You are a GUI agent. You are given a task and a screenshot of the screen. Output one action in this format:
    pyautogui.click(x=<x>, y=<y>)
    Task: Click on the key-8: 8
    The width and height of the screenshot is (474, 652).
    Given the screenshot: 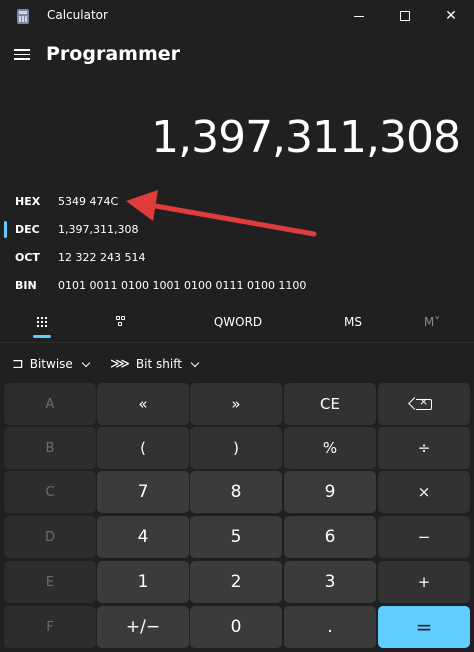 What is the action you would take?
    pyautogui.click(x=236, y=492)
    